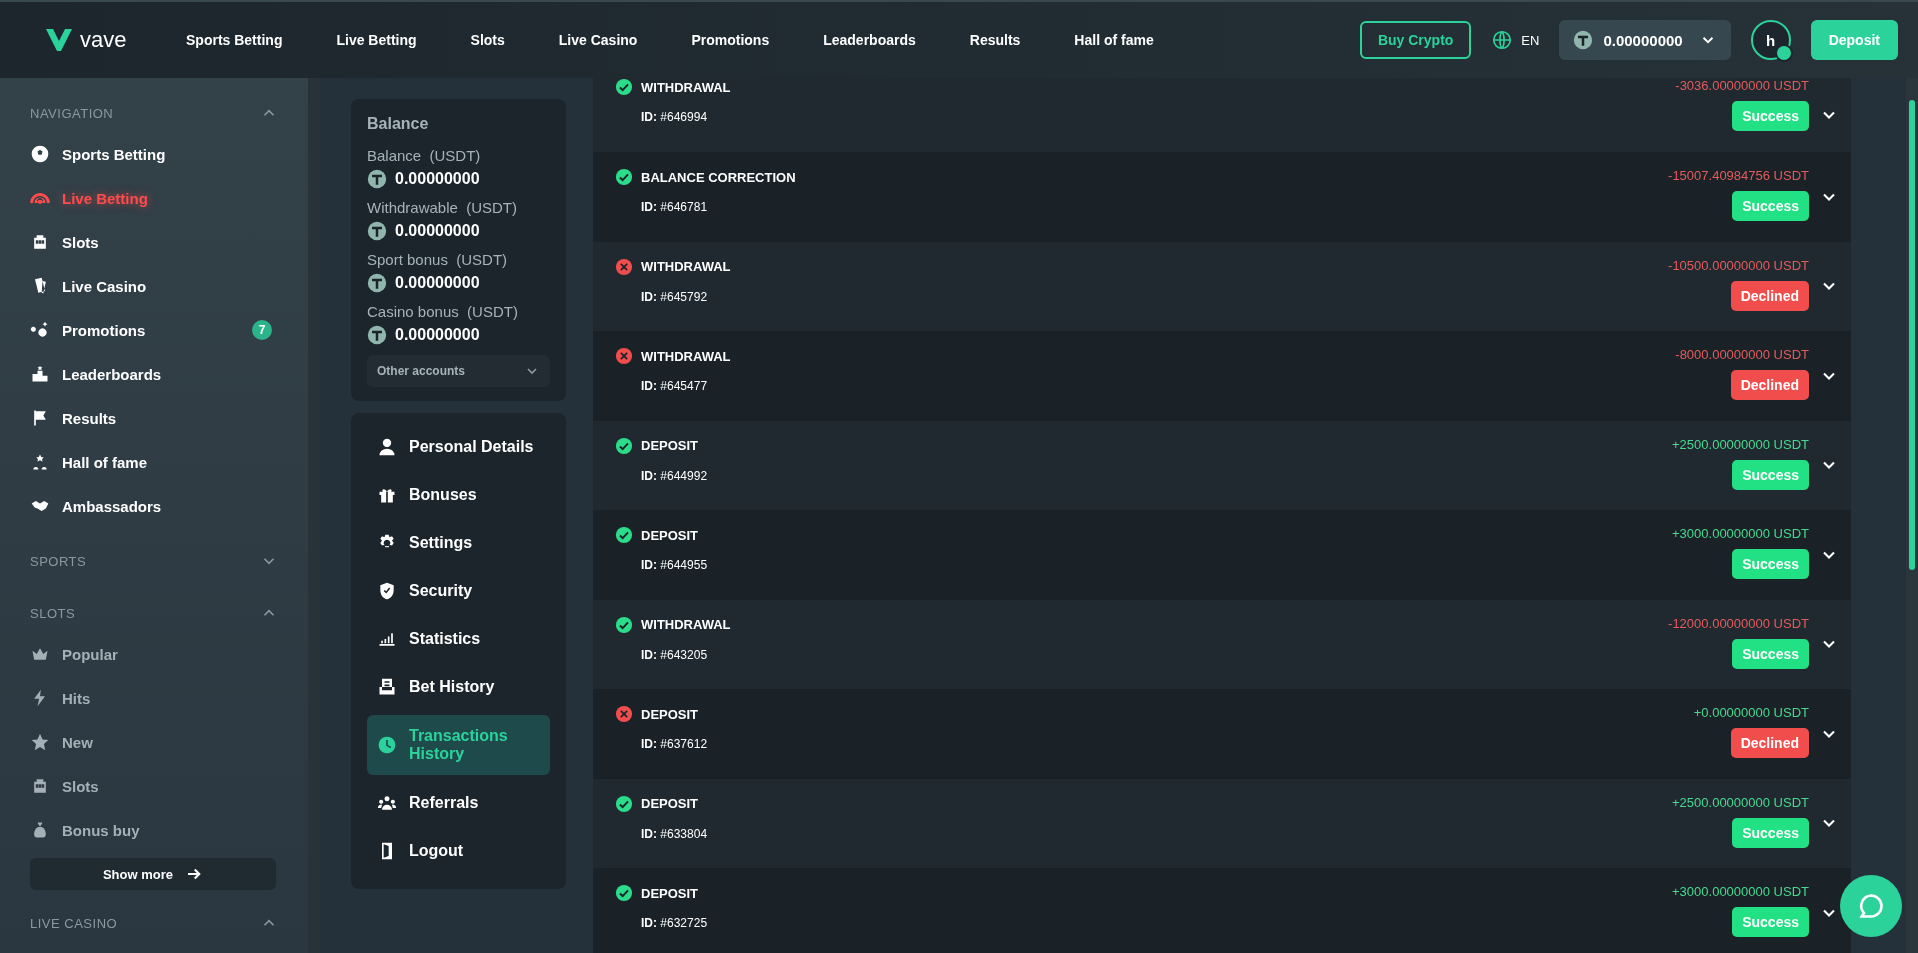 The width and height of the screenshot is (1918, 953). Describe the element at coordinates (1751, 712) in the screenshot. I see `transaction-amount: +0.00000000 USDT` at that location.